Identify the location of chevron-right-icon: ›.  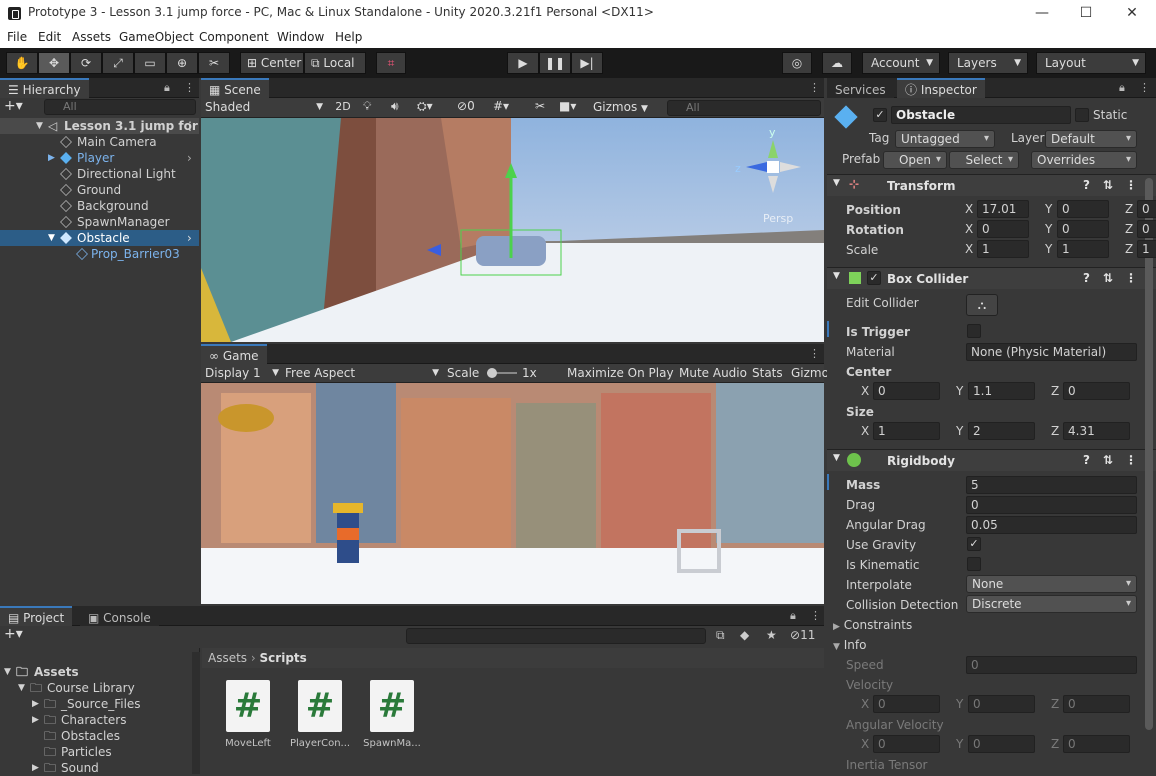
(189, 238).